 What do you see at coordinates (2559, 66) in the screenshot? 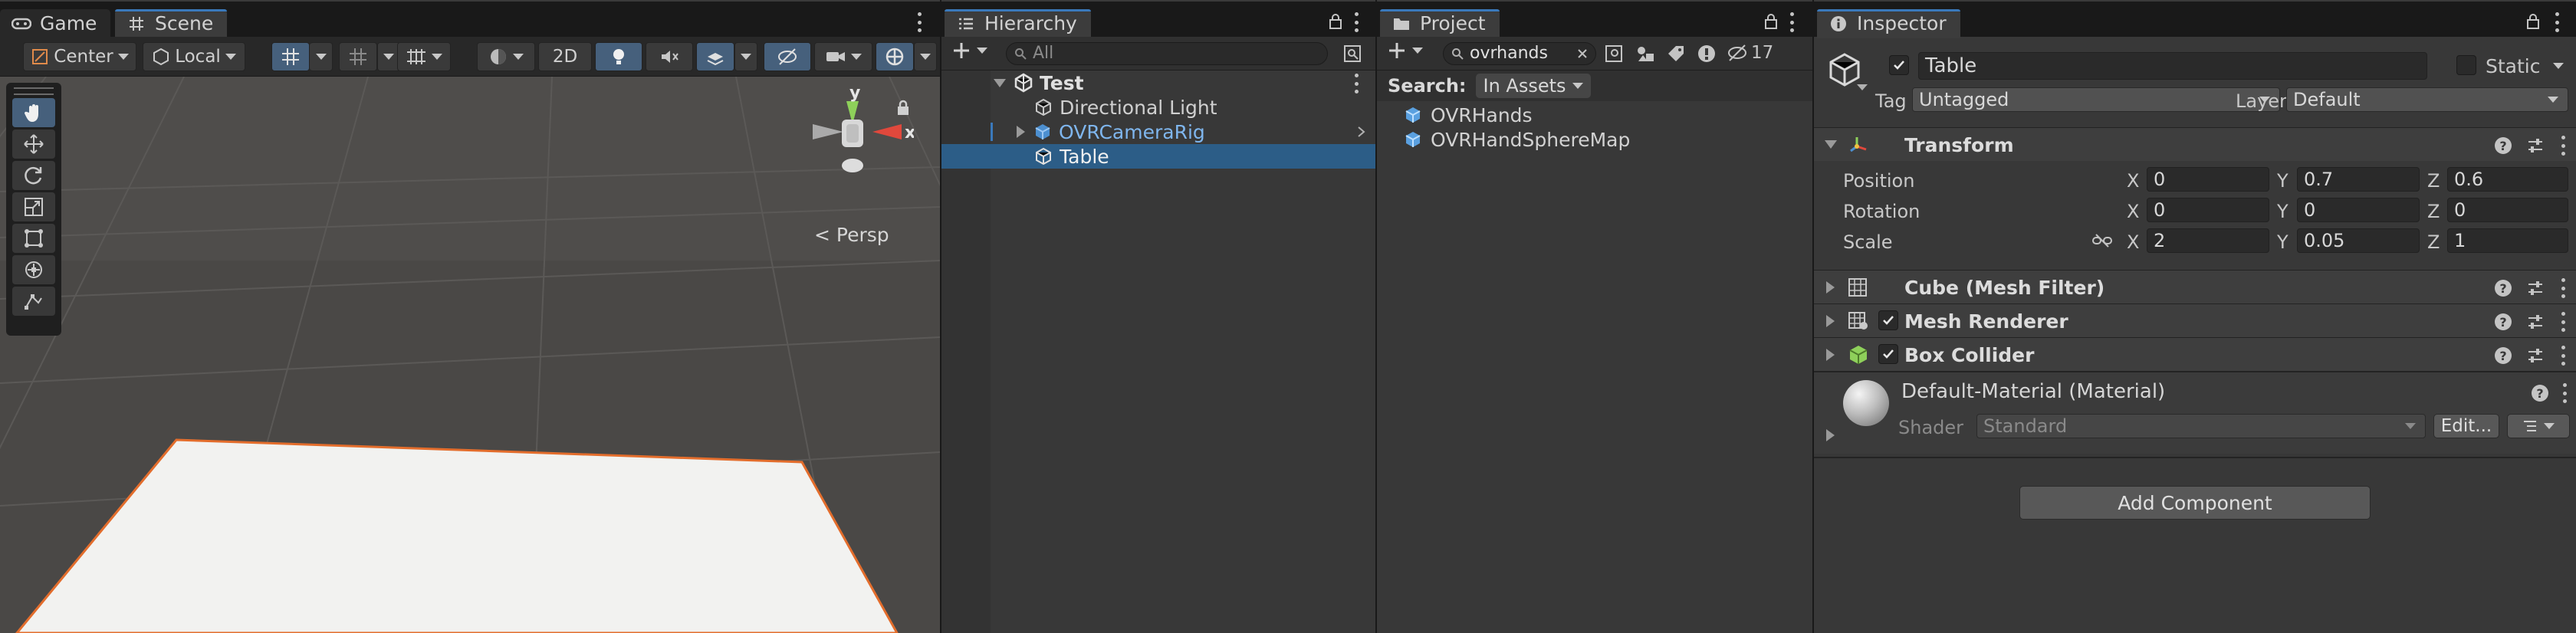
I see `static-dropdown-caret` at bounding box center [2559, 66].